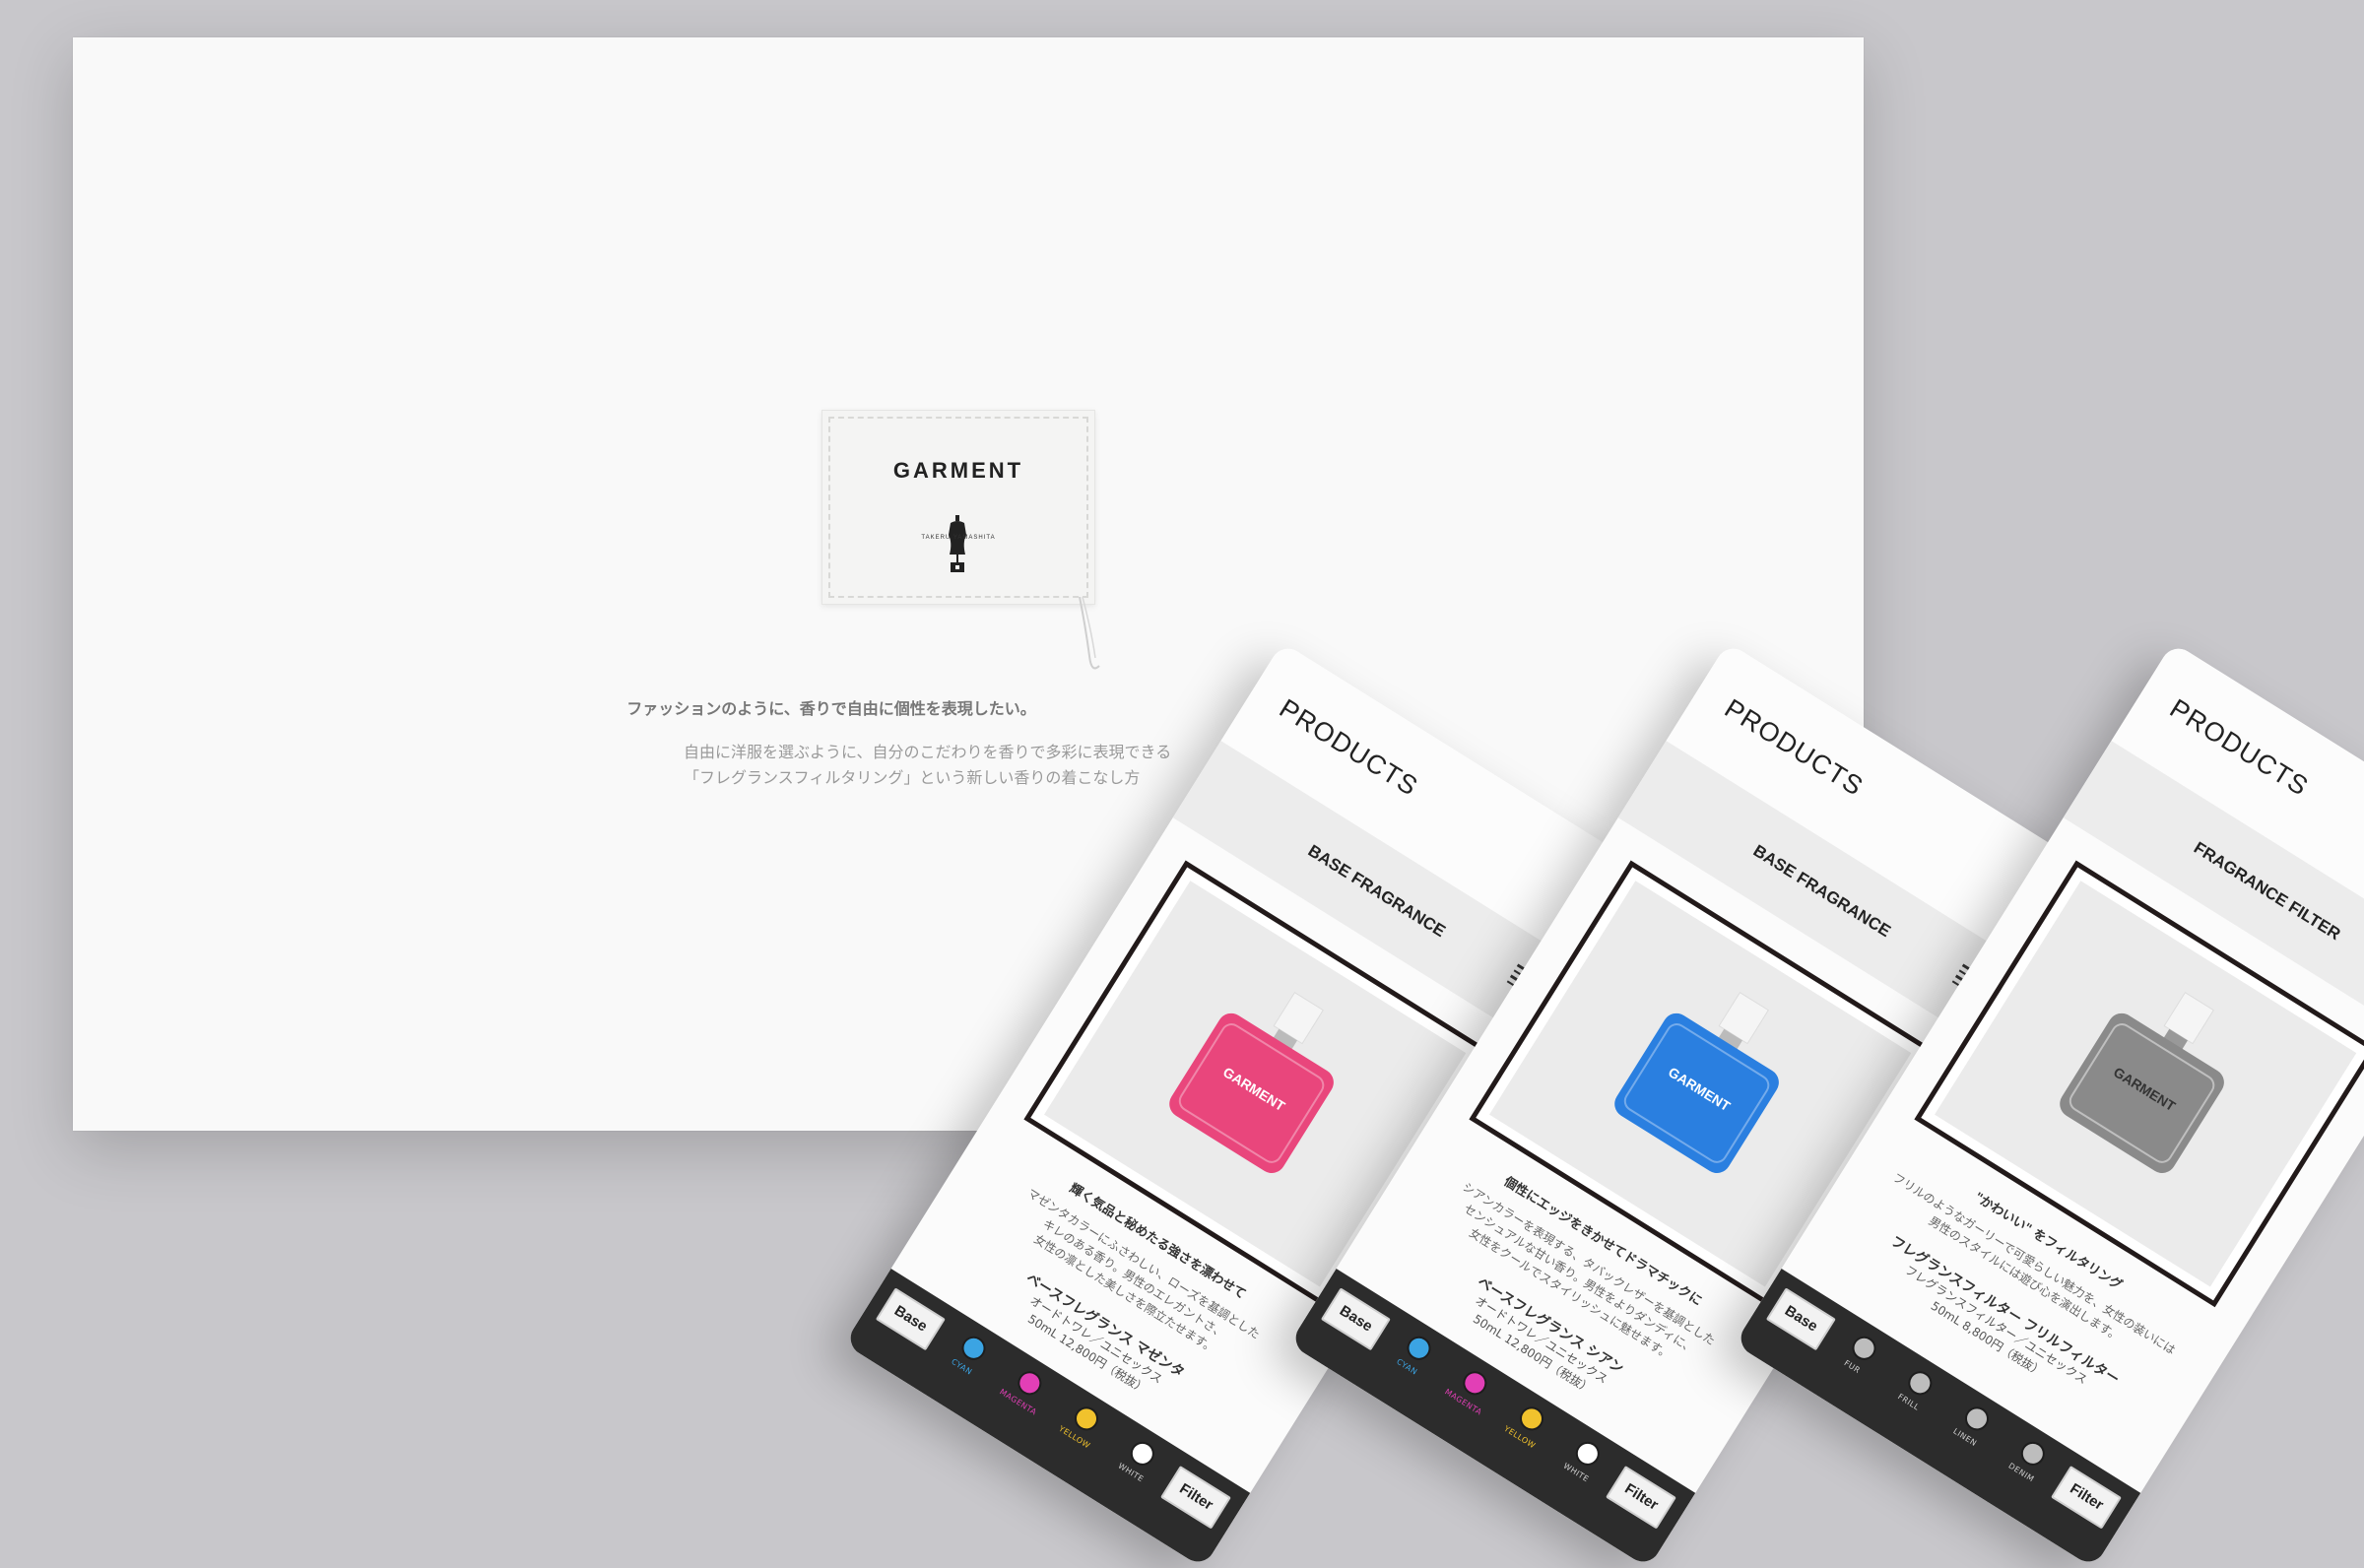 The width and height of the screenshot is (2364, 1568). What do you see at coordinates (1089, 634) in the screenshot?
I see `tag-string-icon` at bounding box center [1089, 634].